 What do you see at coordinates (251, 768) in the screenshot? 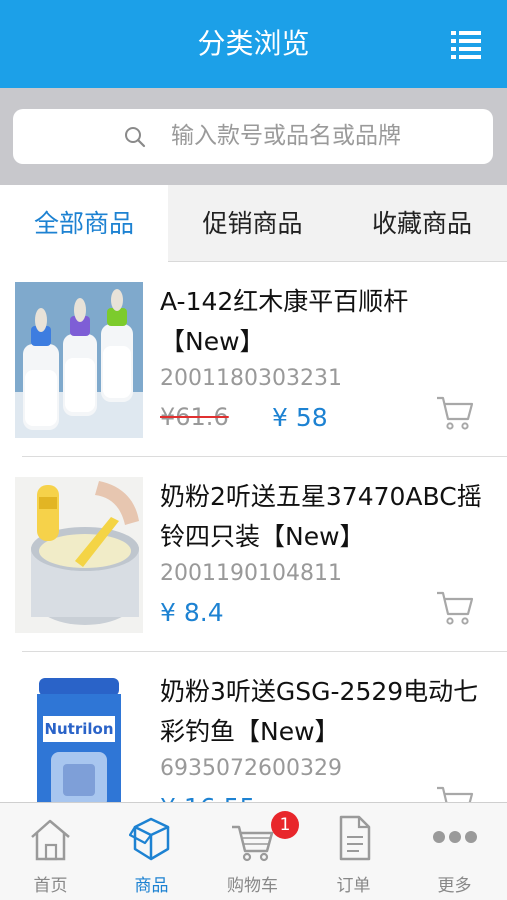
I see `product-code: 6935072600329` at bounding box center [251, 768].